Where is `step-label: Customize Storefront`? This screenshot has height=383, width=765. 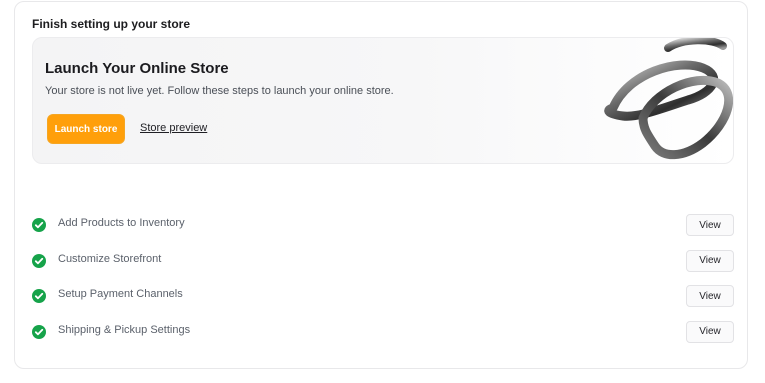
step-label: Customize Storefront is located at coordinates (110, 258).